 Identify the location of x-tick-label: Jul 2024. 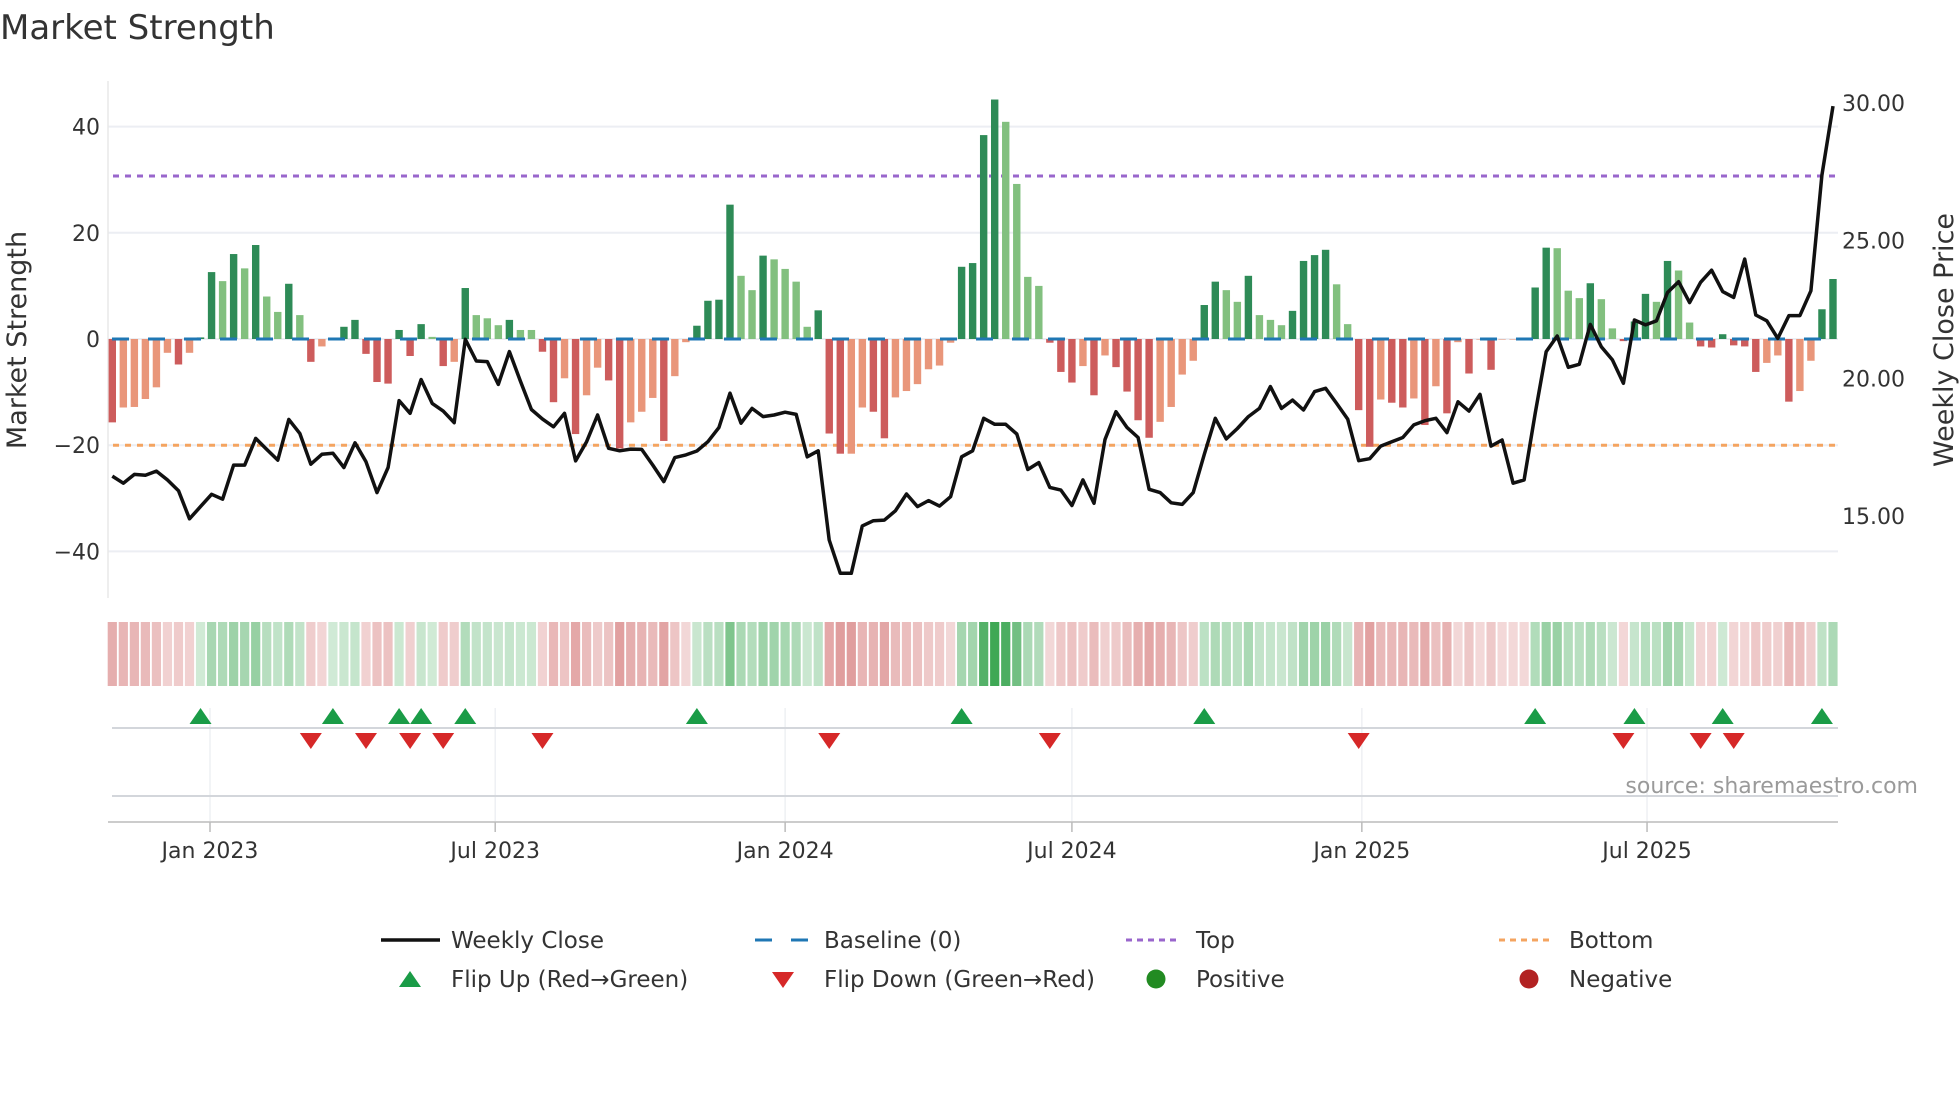
(1071, 851).